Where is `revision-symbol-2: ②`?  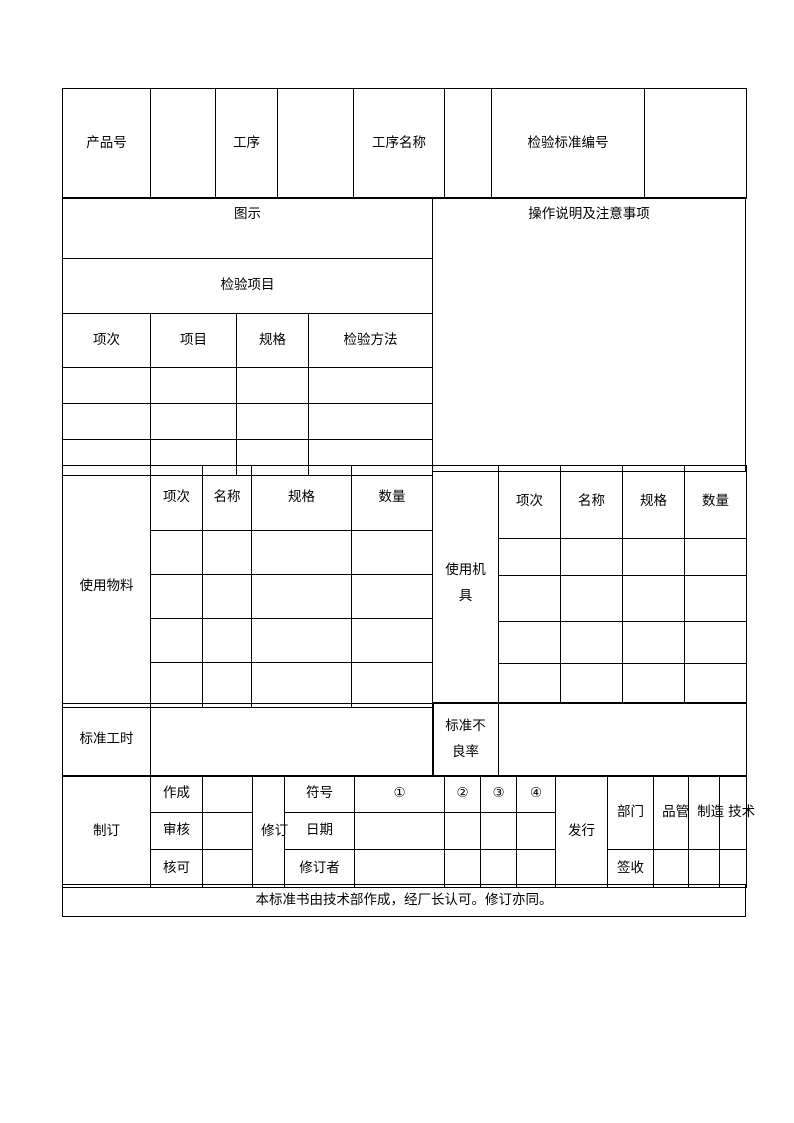
revision-symbol-2: ② is located at coordinates (462, 794).